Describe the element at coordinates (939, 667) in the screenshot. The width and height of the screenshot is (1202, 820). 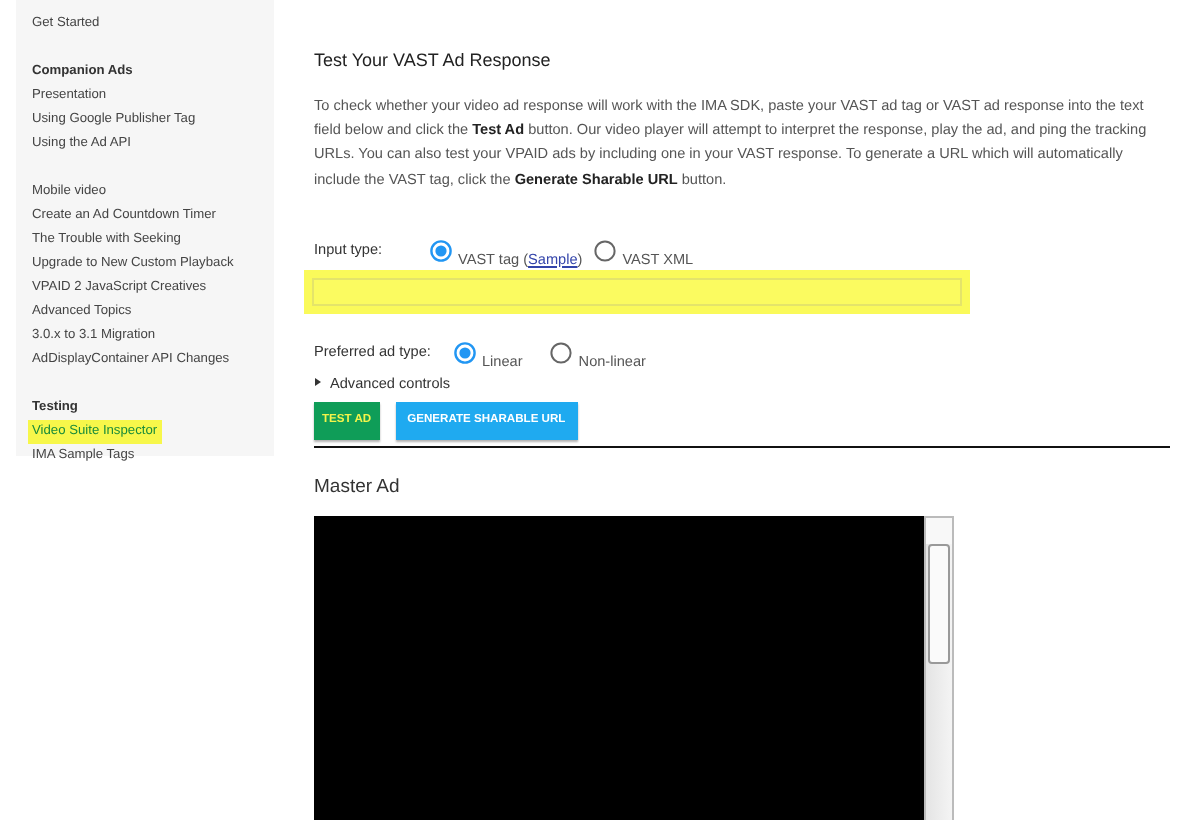
I see `scrollbar` at that location.